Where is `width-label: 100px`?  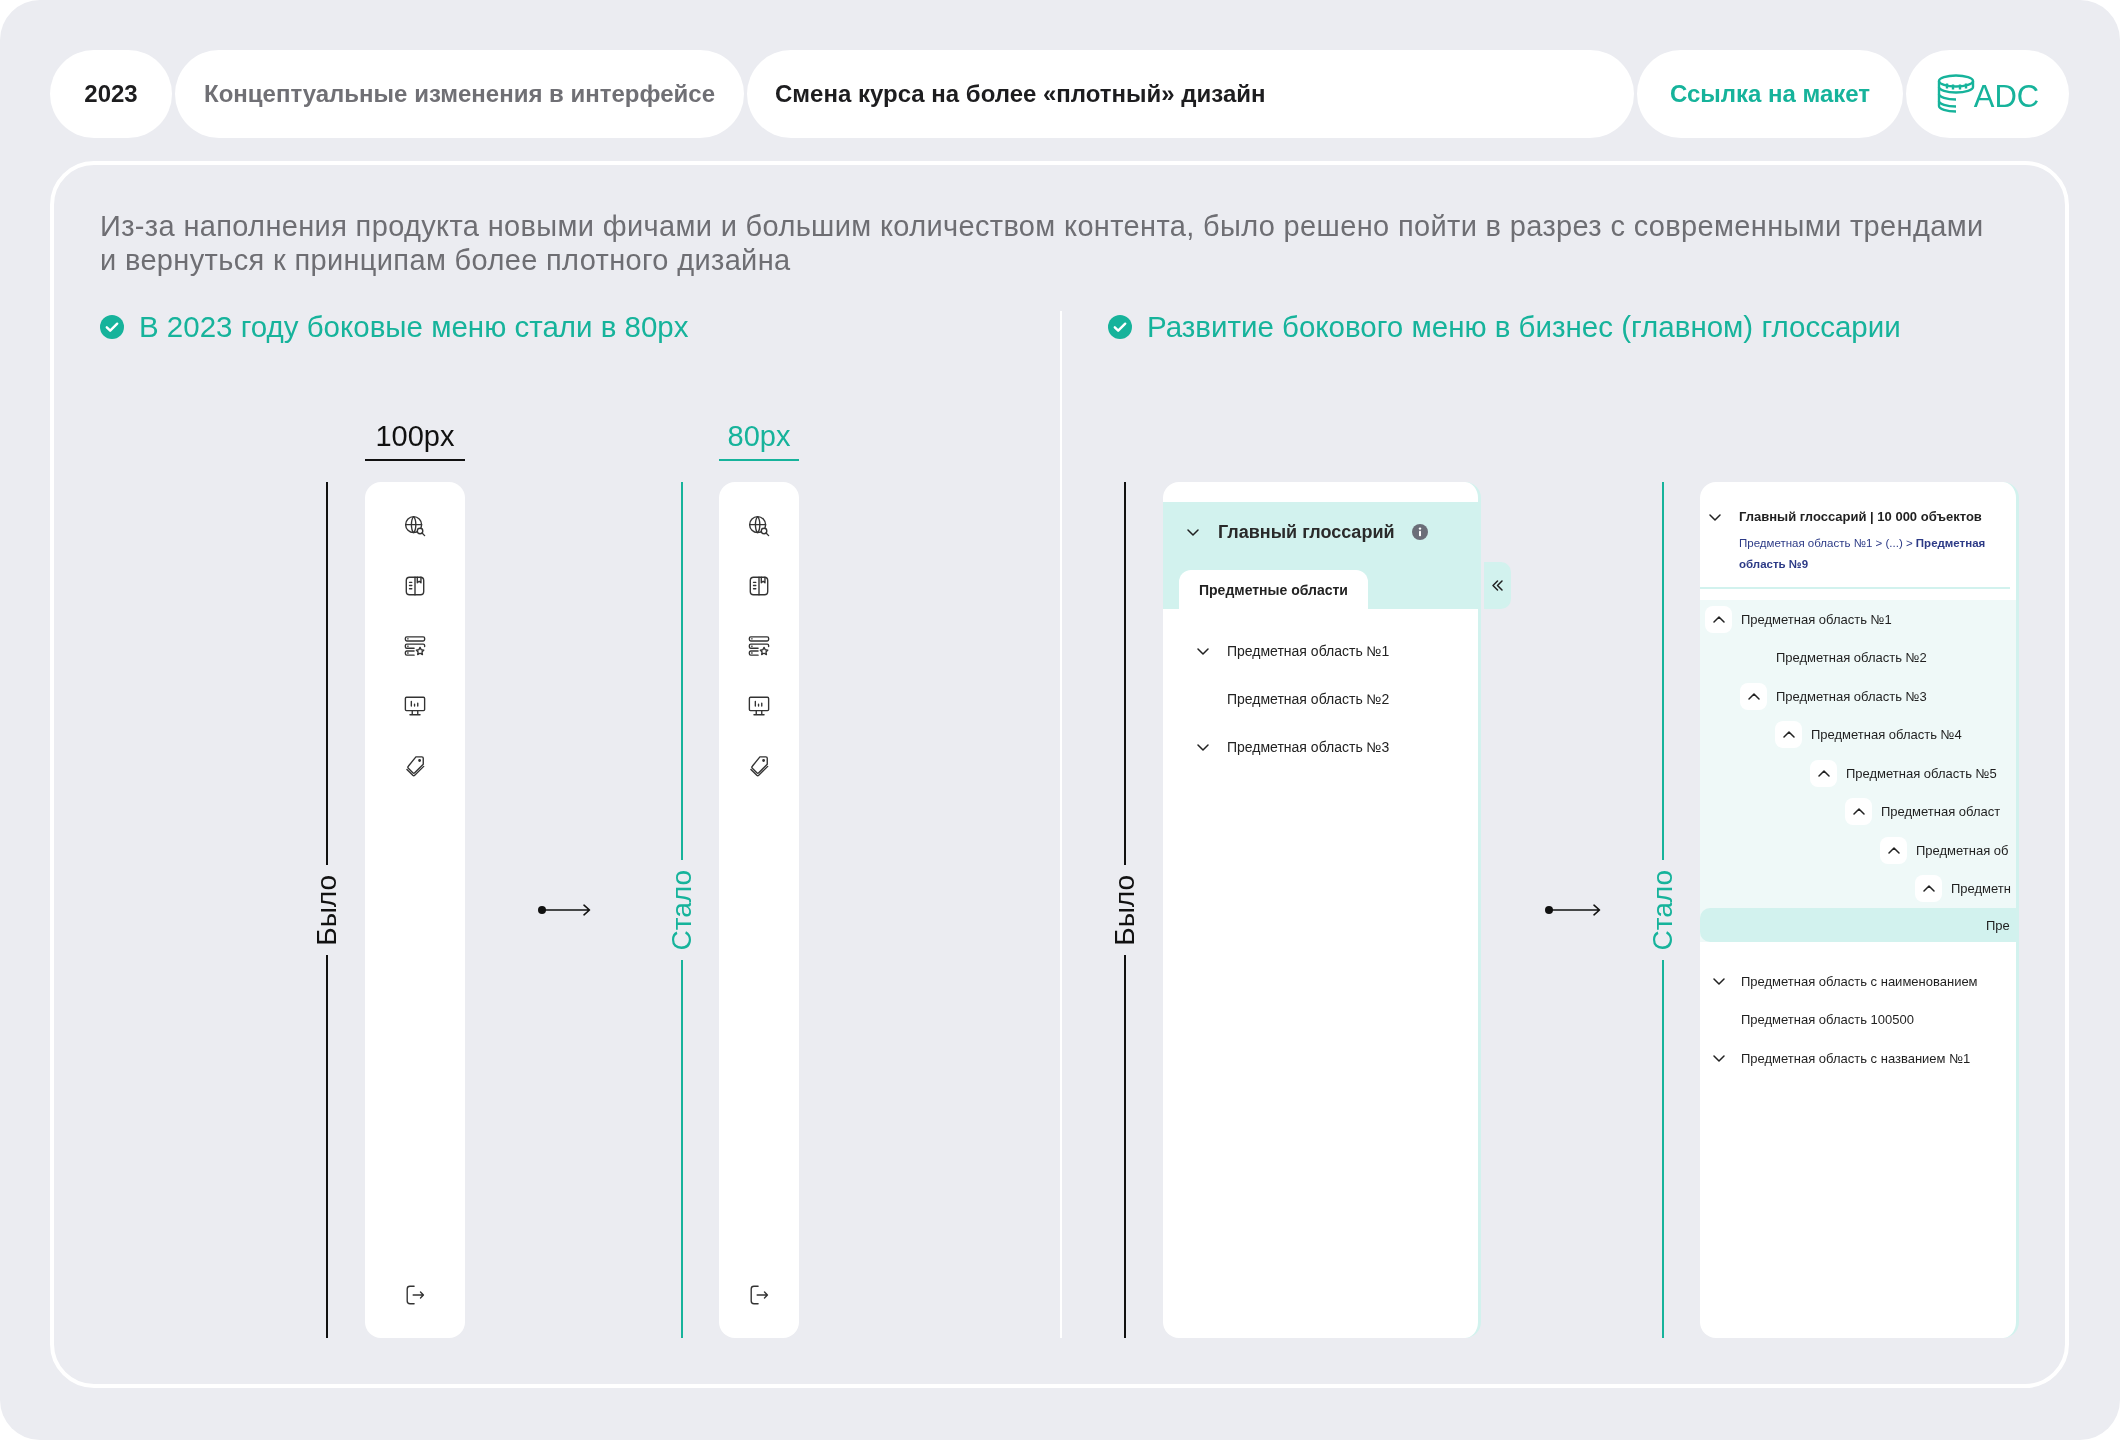
width-label: 100px is located at coordinates (415, 440).